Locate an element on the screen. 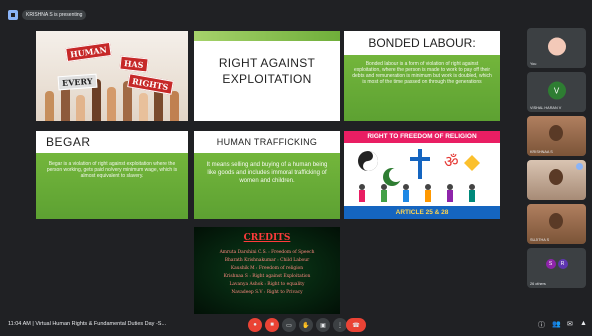 The height and width of the screenshot is (336, 592). participant-tile-video is located at coordinates (556, 180).